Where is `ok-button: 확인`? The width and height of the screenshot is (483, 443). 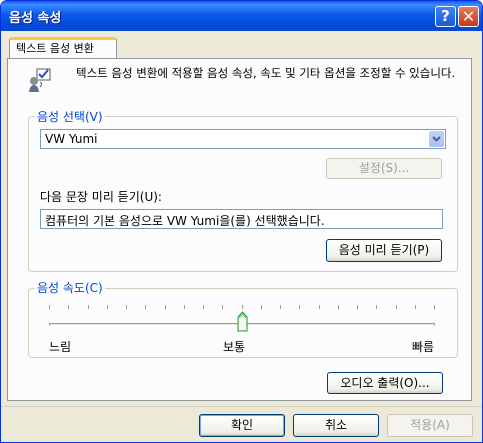 ok-button: 확인 is located at coordinates (242, 425).